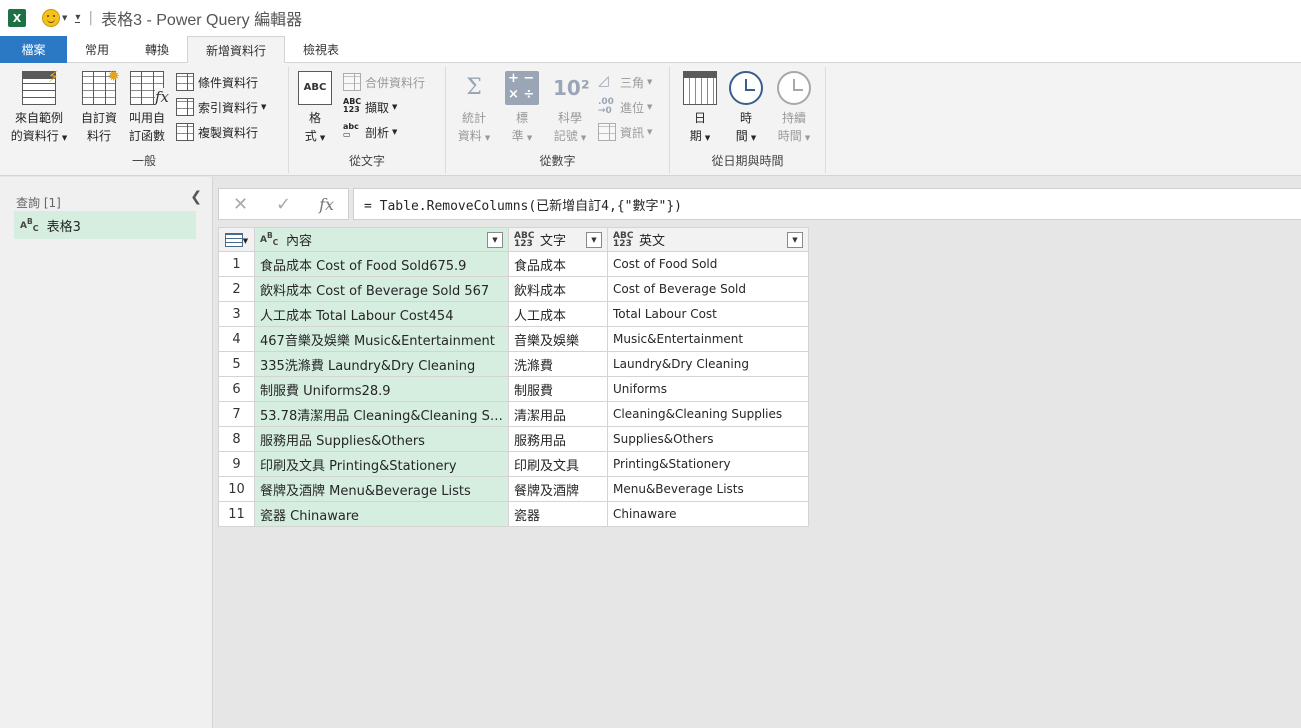 This screenshot has width=1301, height=728. I want to click on cell-text: 清潔用品, so click(558, 414).